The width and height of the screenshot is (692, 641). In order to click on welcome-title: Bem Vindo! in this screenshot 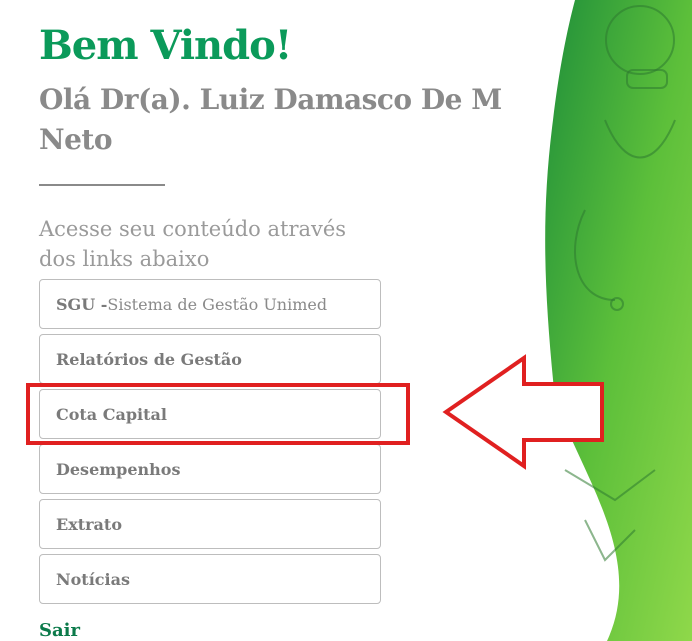, I will do `click(165, 45)`.